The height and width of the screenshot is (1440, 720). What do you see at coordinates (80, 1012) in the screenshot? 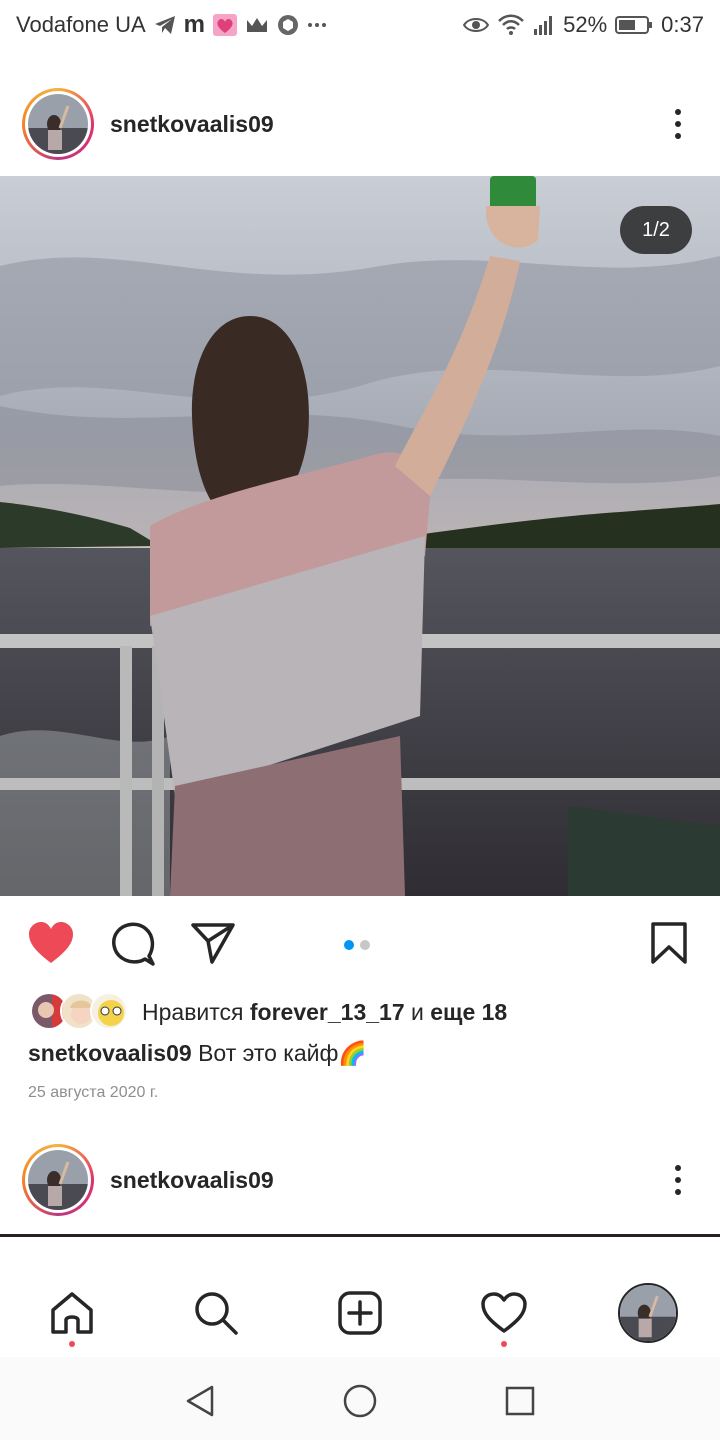
I see `liker-avatars` at bounding box center [80, 1012].